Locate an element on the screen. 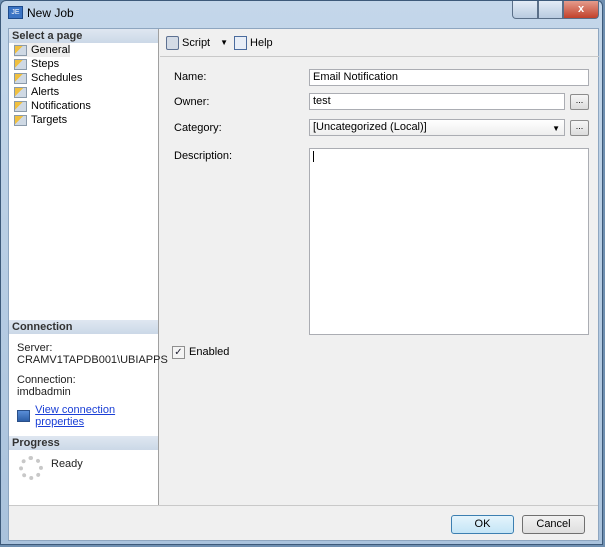 This screenshot has width=605, height=547. page-label: Notifications is located at coordinates (61, 106).